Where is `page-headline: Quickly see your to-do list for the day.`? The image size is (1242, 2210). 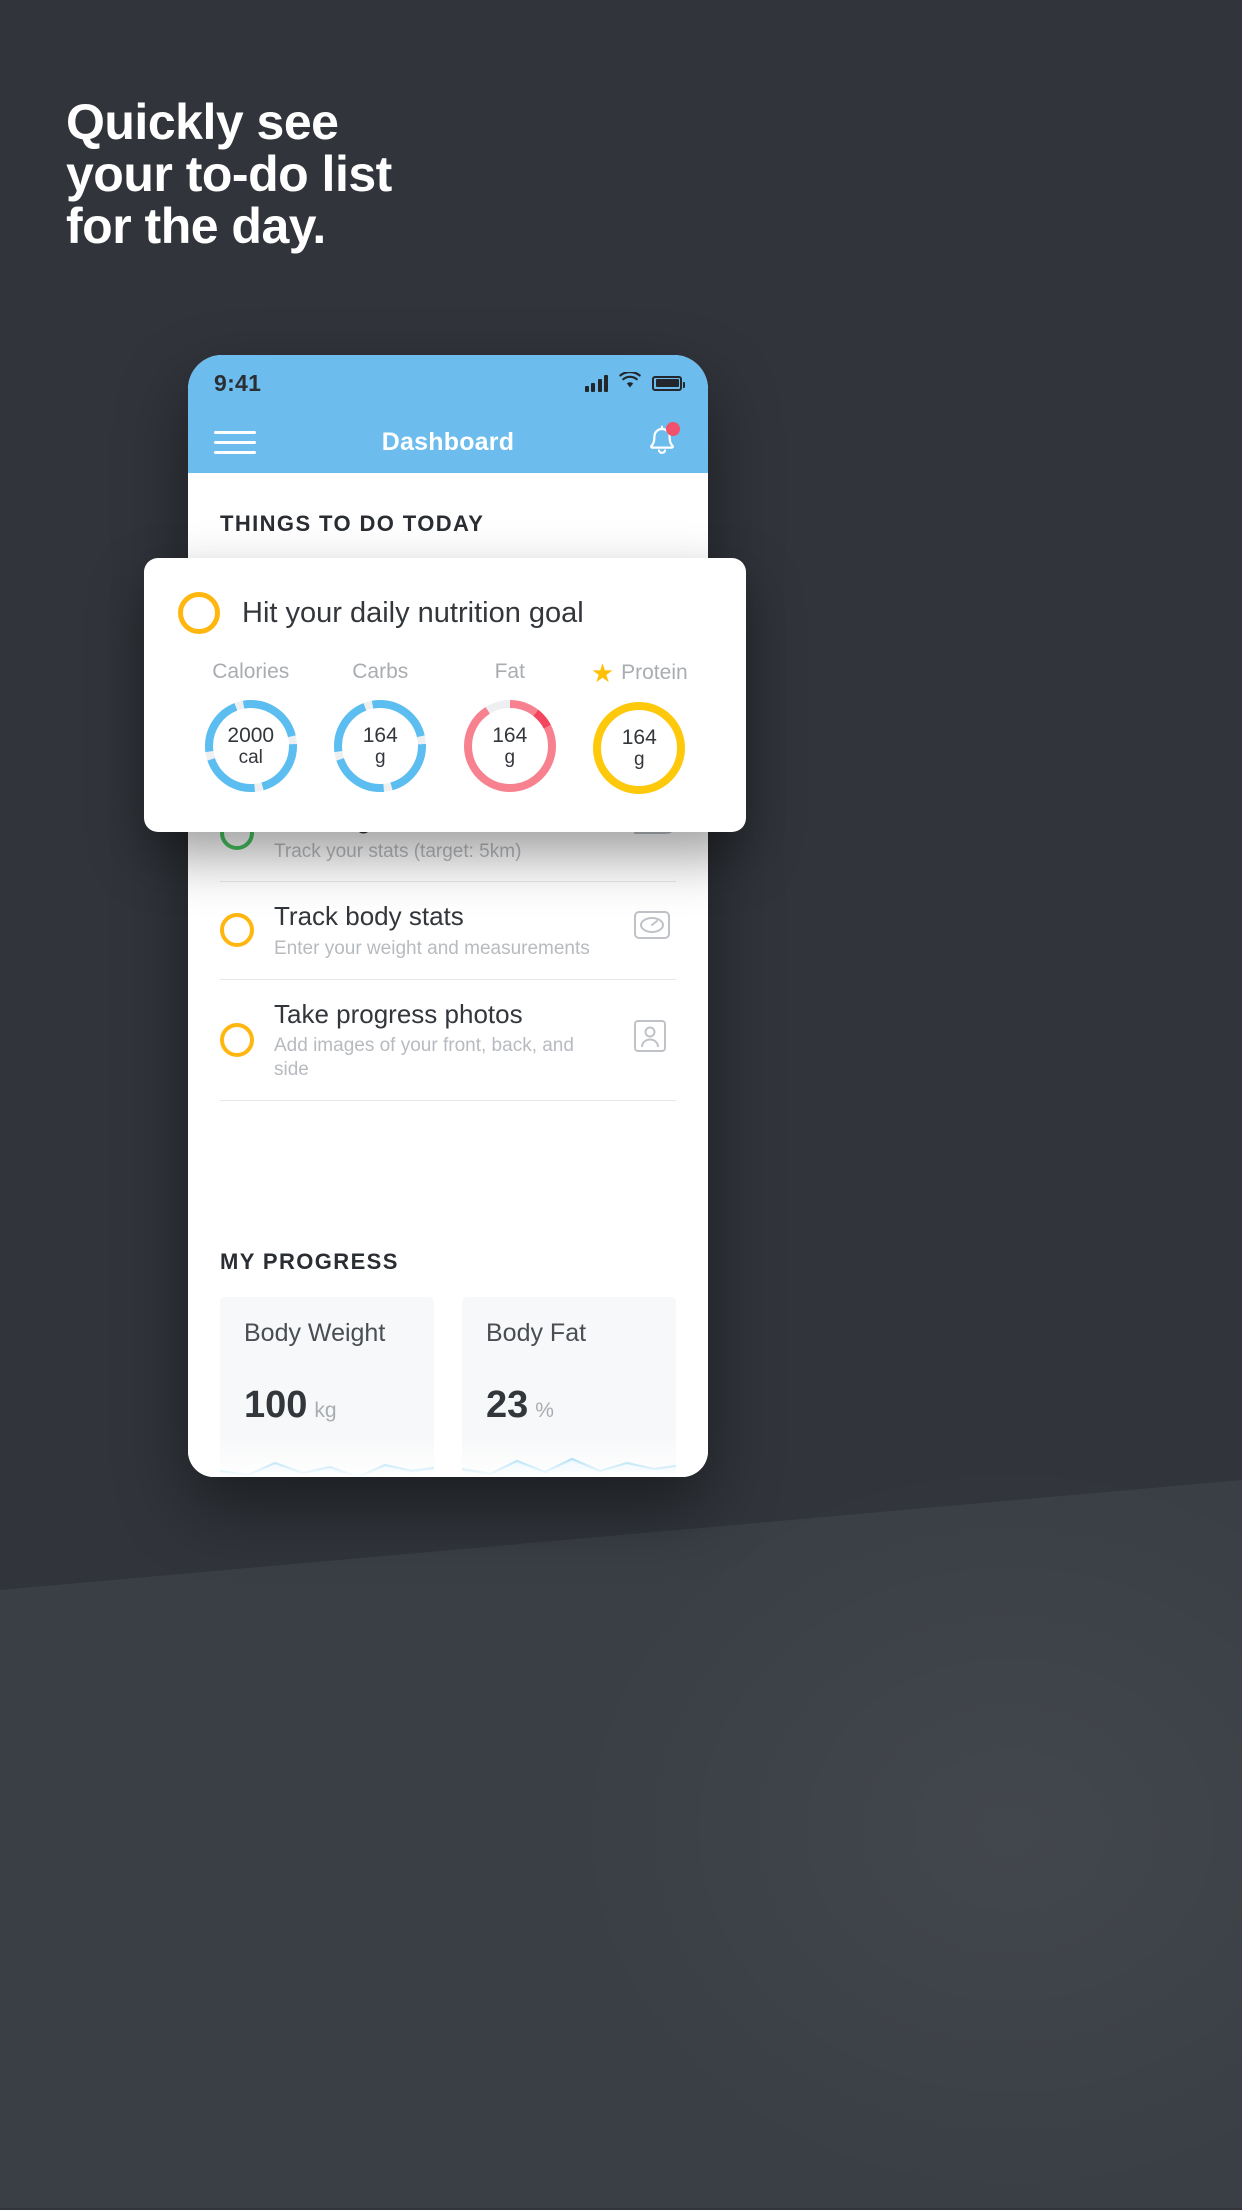 page-headline: Quickly see your to-do list for the day. is located at coordinates (416, 174).